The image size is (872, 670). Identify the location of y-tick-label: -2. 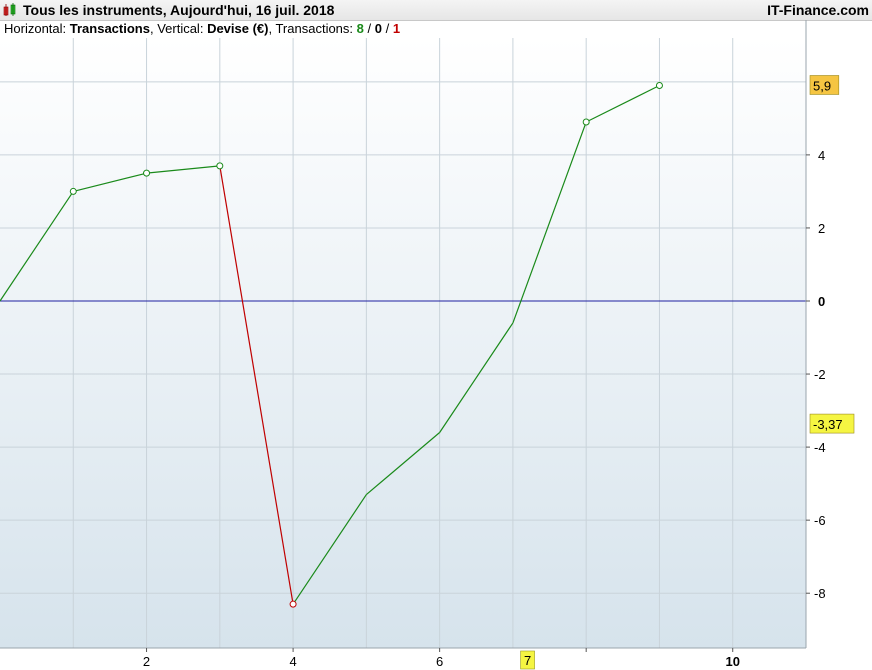
(820, 374).